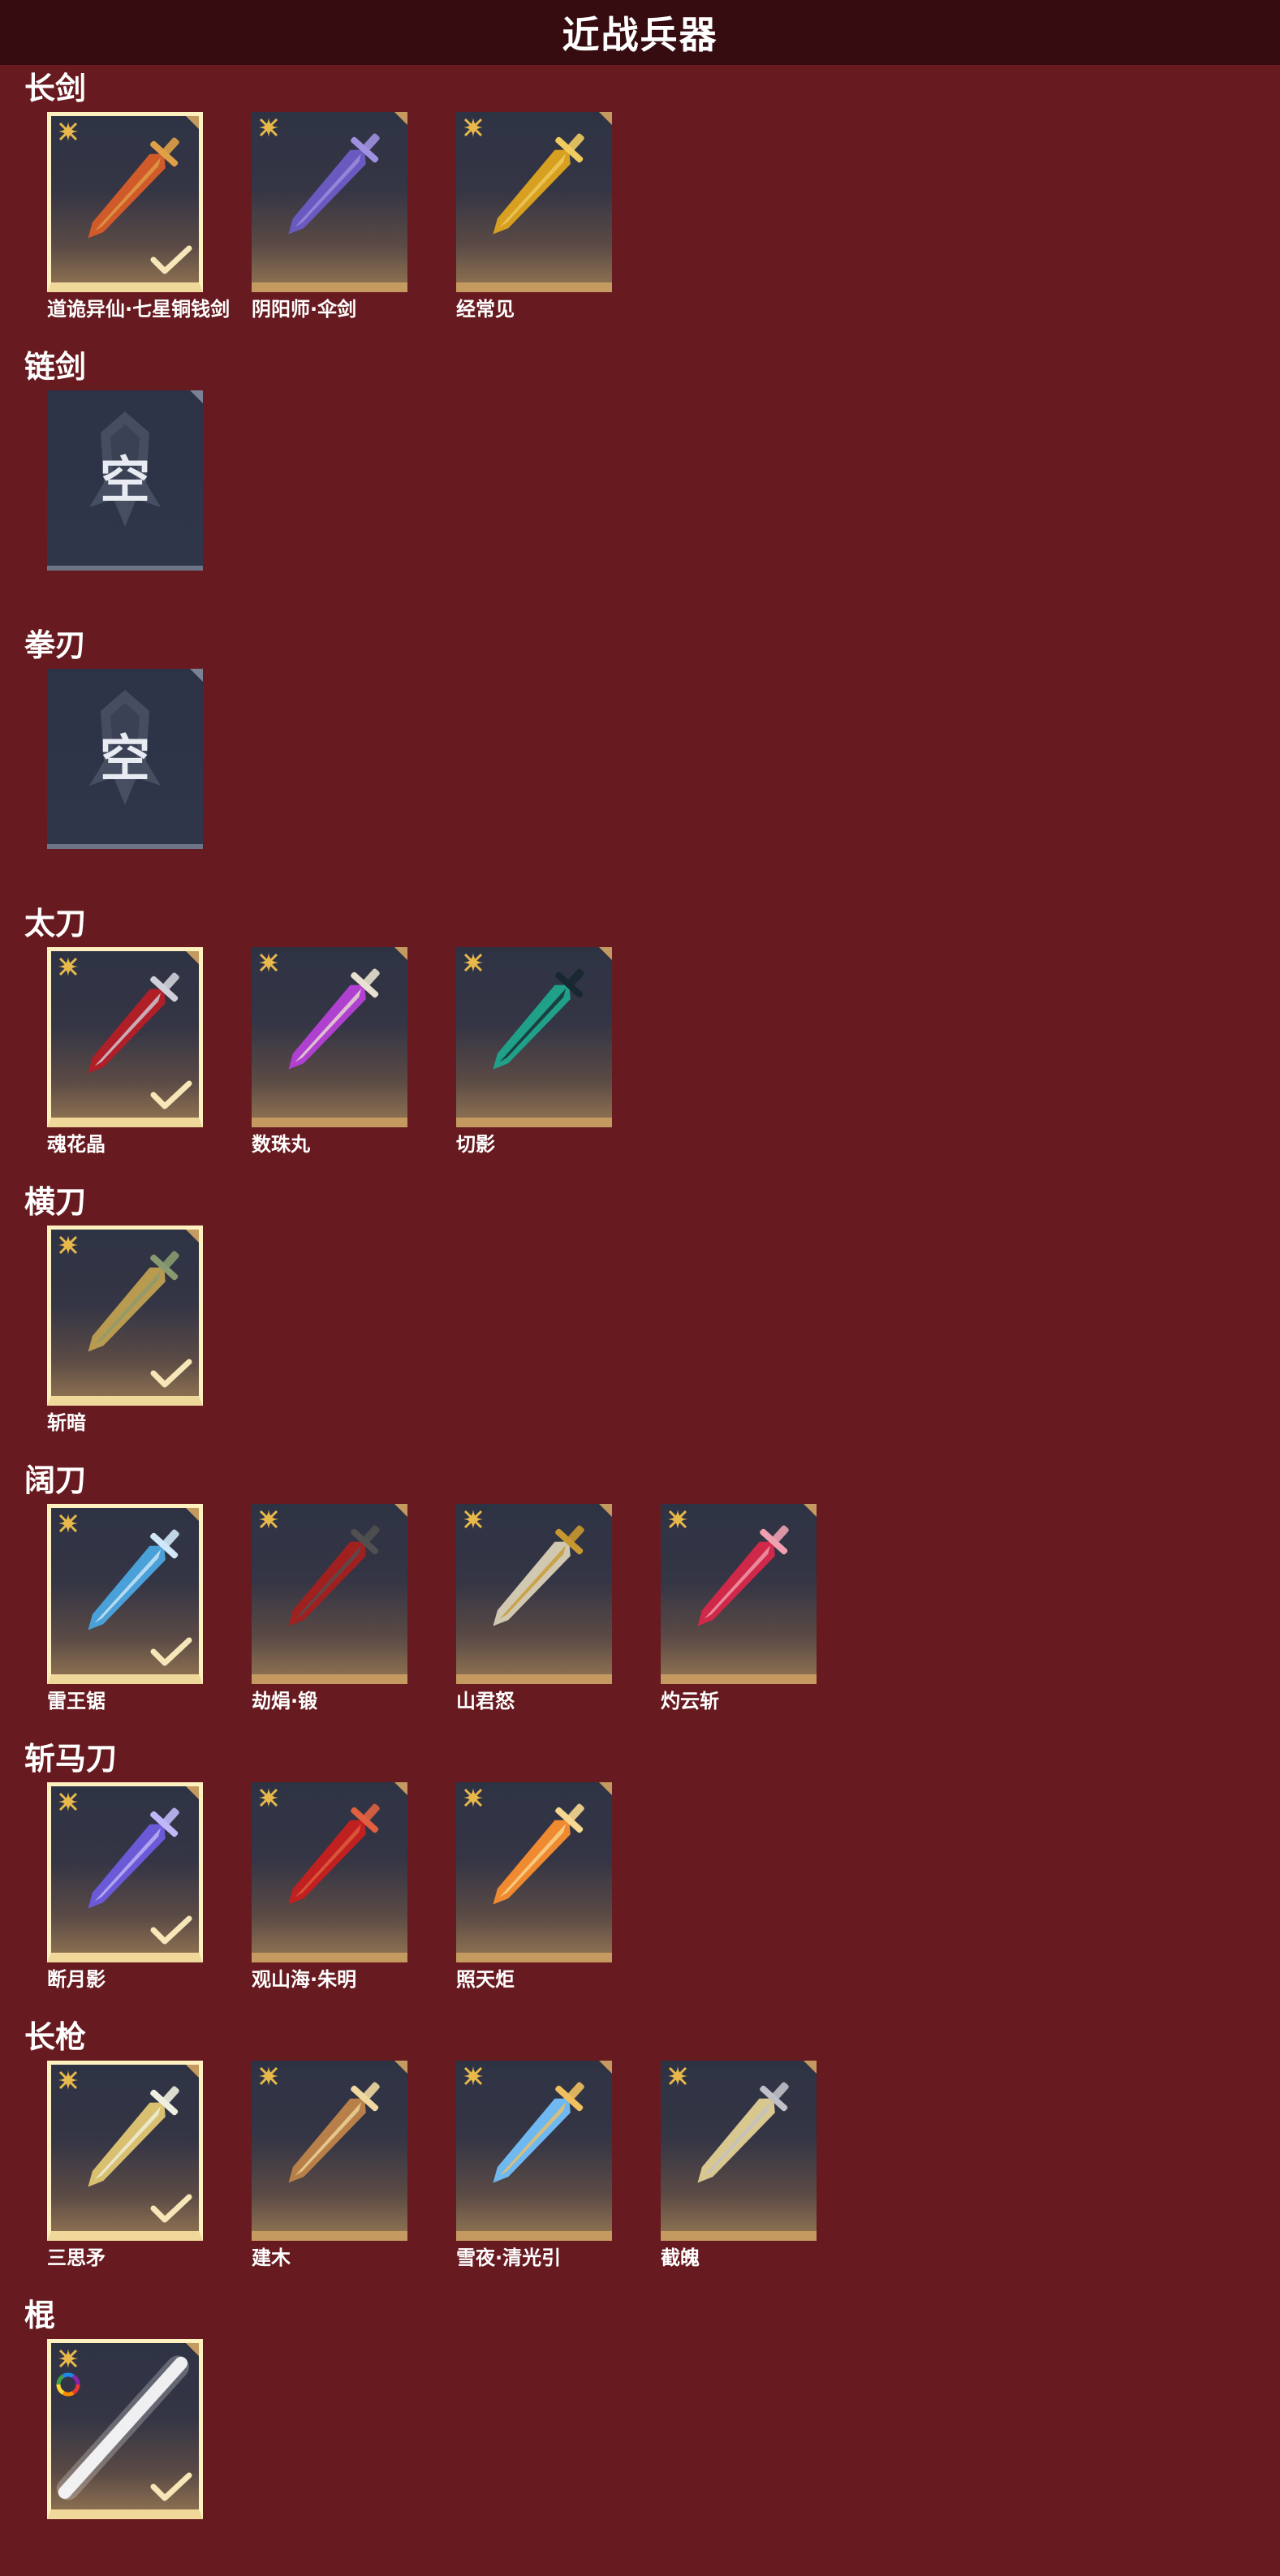  I want to click on empty-slot-label: 空, so click(124, 480).